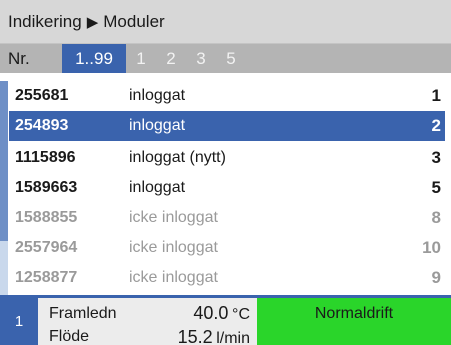  Describe the element at coordinates (201, 58) in the screenshot. I see `tab-3: 3` at that location.